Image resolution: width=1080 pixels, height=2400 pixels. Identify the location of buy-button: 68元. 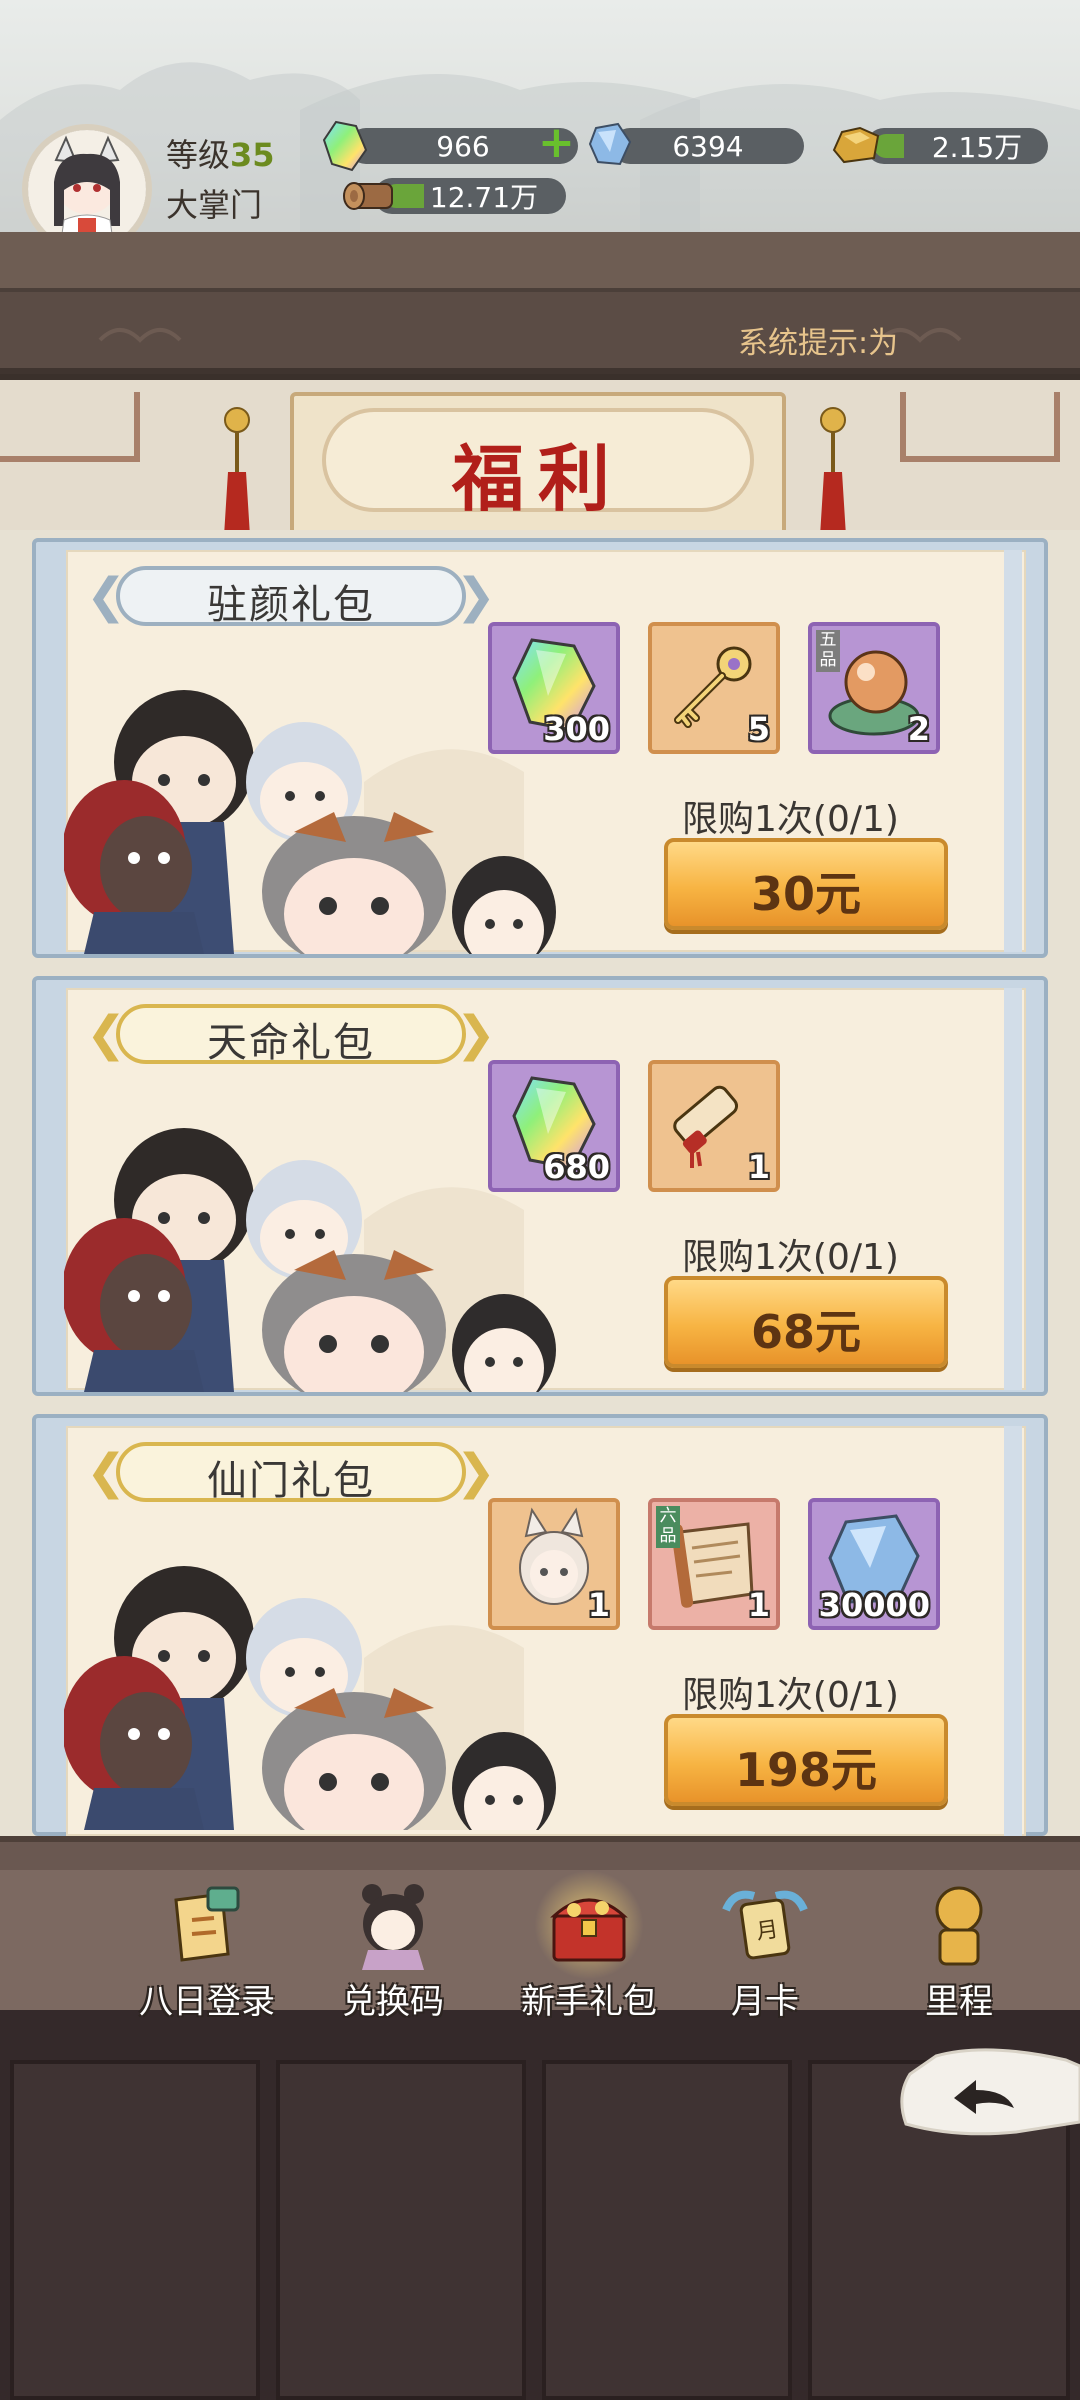
(806, 1322).